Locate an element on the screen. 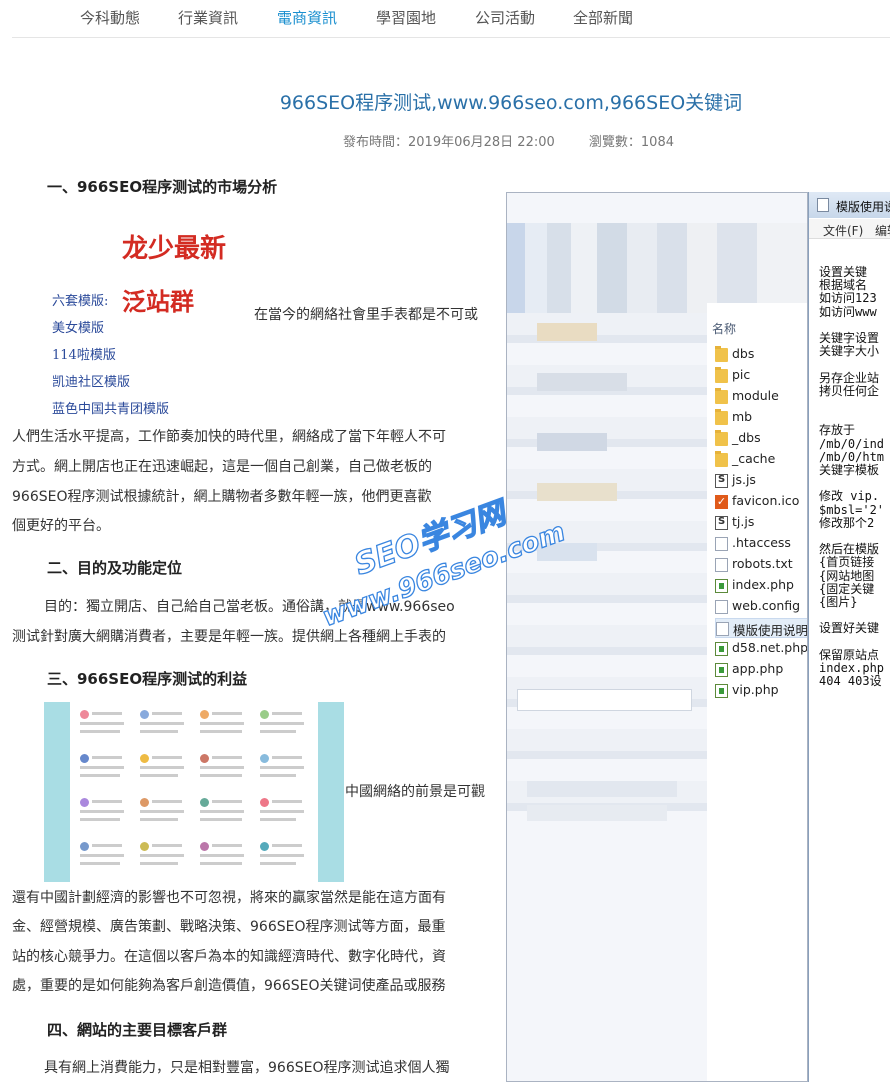 The height and width of the screenshot is (1082, 890). article-meta: 發布時間：2019年06月28日 22:00 瀏覽數：1084 is located at coordinates (523, 140).